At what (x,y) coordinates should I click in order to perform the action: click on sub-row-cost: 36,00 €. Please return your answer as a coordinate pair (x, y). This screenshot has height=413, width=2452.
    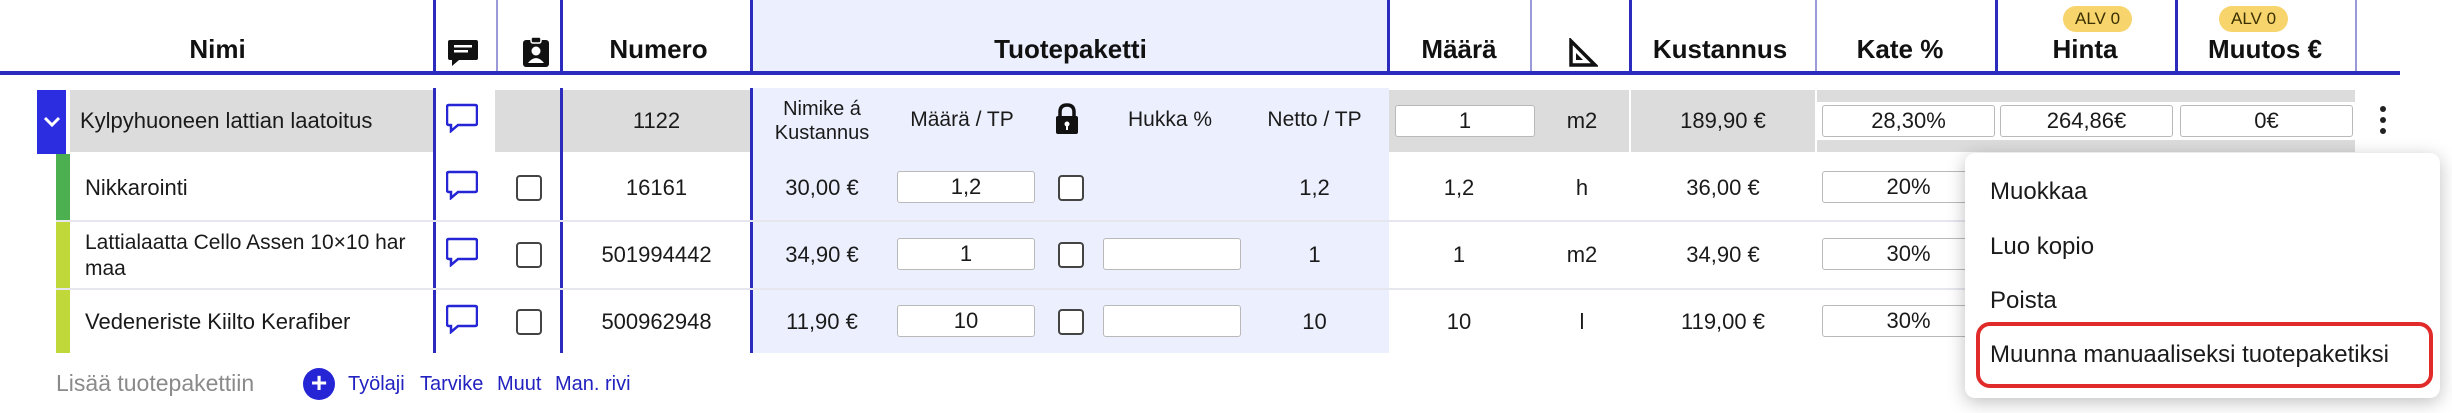
    Looking at the image, I should click on (1723, 187).